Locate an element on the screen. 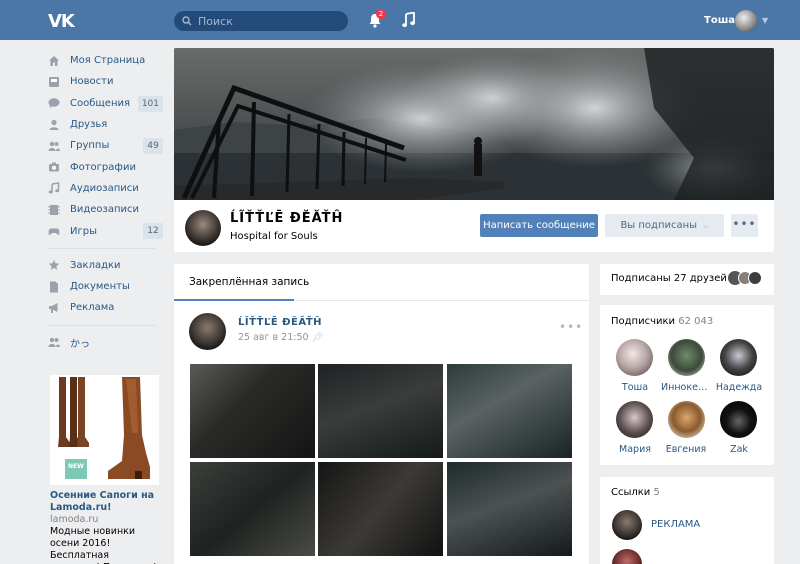 The width and height of the screenshot is (800, 564). more-actions-button: ••• is located at coordinates (744, 225).